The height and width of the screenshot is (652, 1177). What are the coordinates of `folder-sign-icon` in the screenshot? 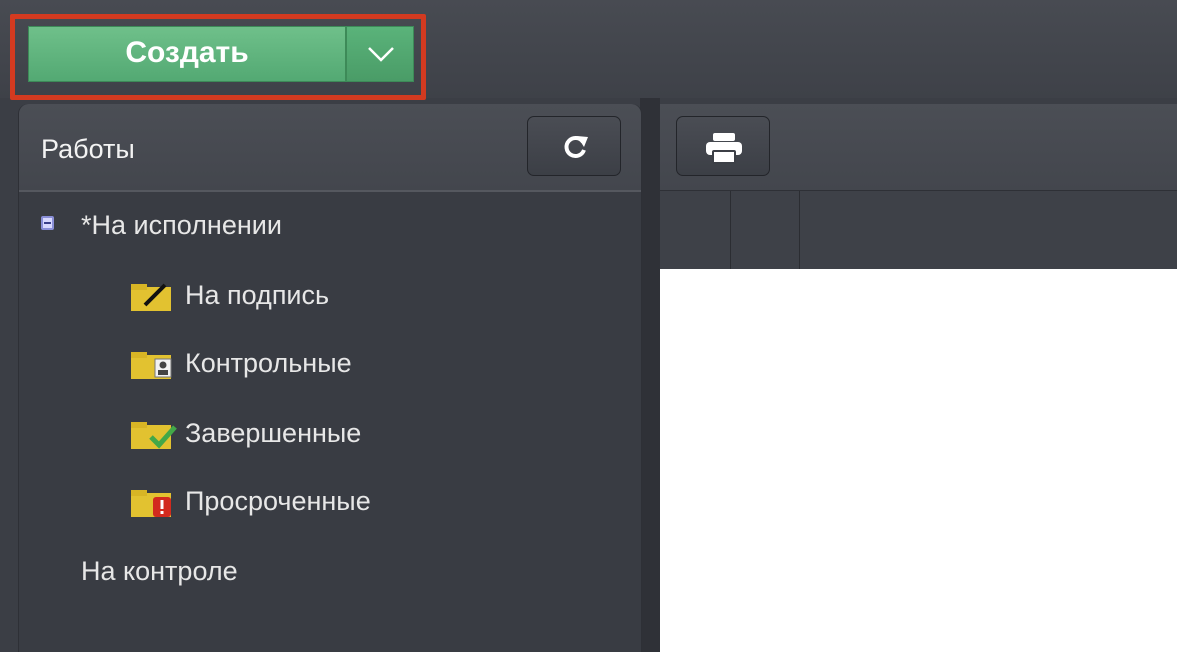 It's located at (151, 297).